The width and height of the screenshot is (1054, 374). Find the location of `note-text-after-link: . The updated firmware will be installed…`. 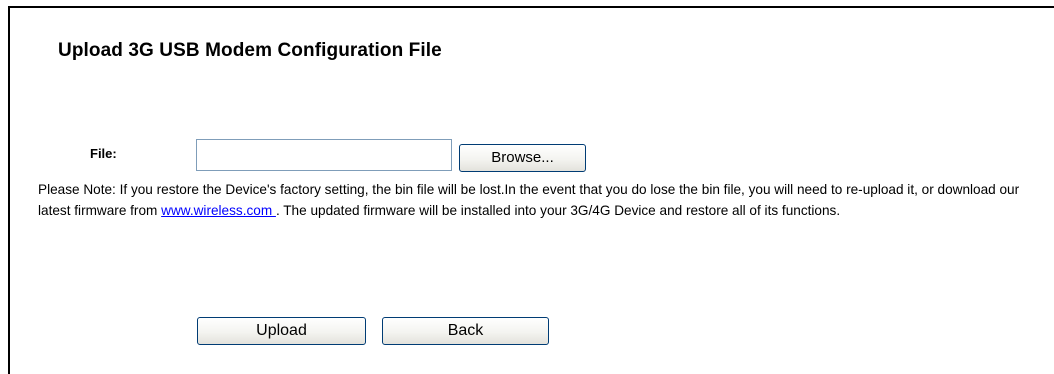

note-text-after-link: . The updated firmware will be installed… is located at coordinates (558, 210).